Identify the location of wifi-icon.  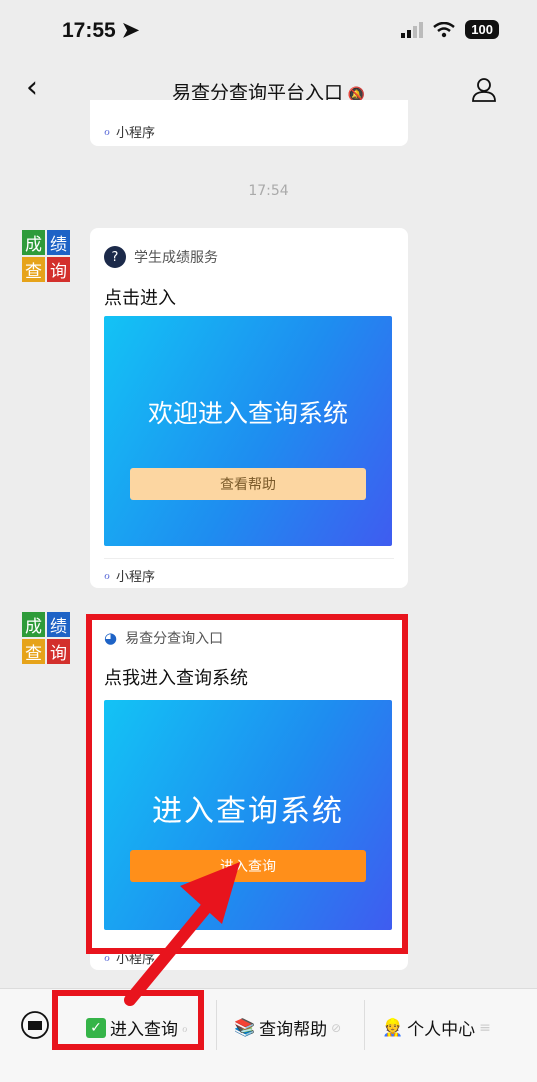
(444, 29).